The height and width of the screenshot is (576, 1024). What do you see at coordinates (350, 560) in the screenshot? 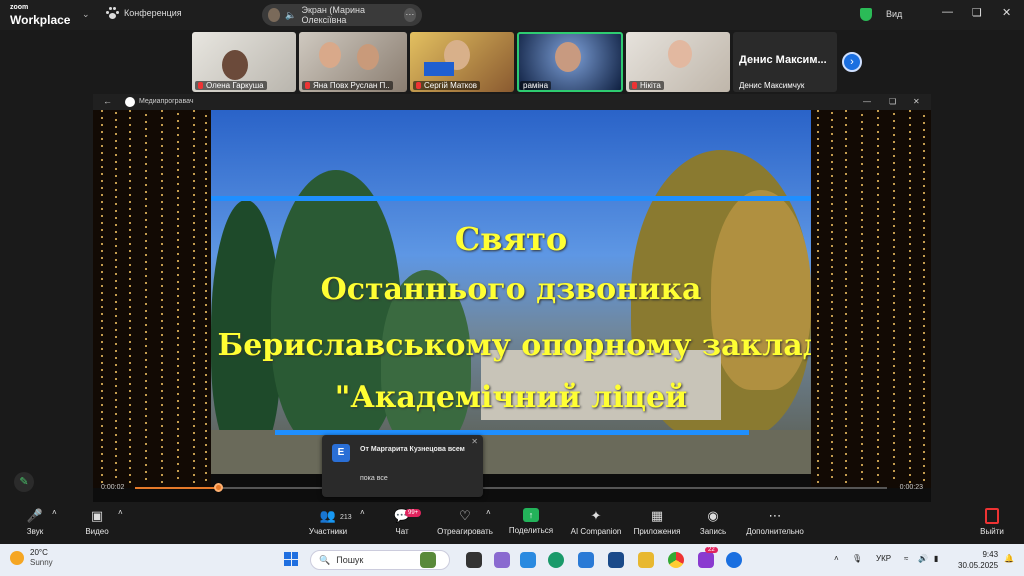
I see `search-placeholder: Пошук` at bounding box center [350, 560].